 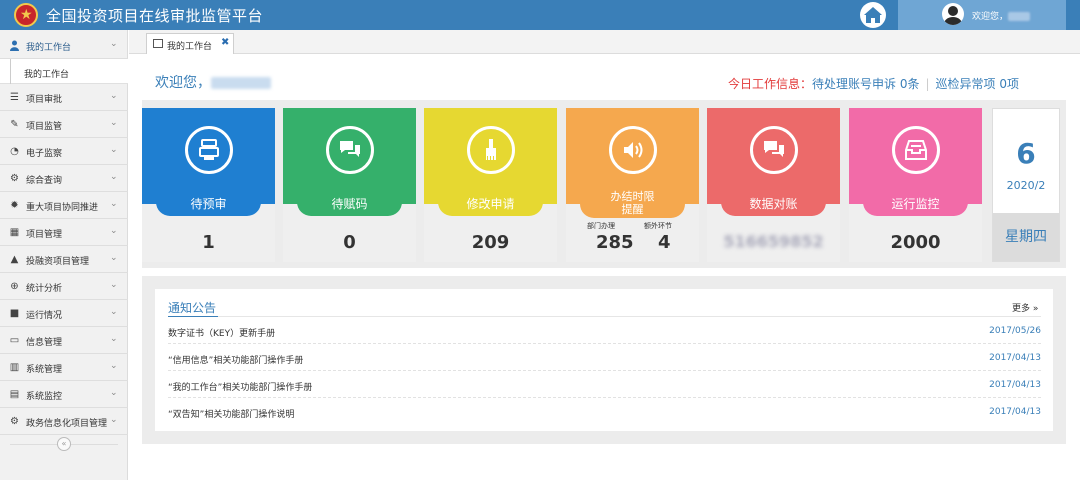 I want to click on card-data-reconciliation: 数据对账 516659852, so click(x=773, y=185).